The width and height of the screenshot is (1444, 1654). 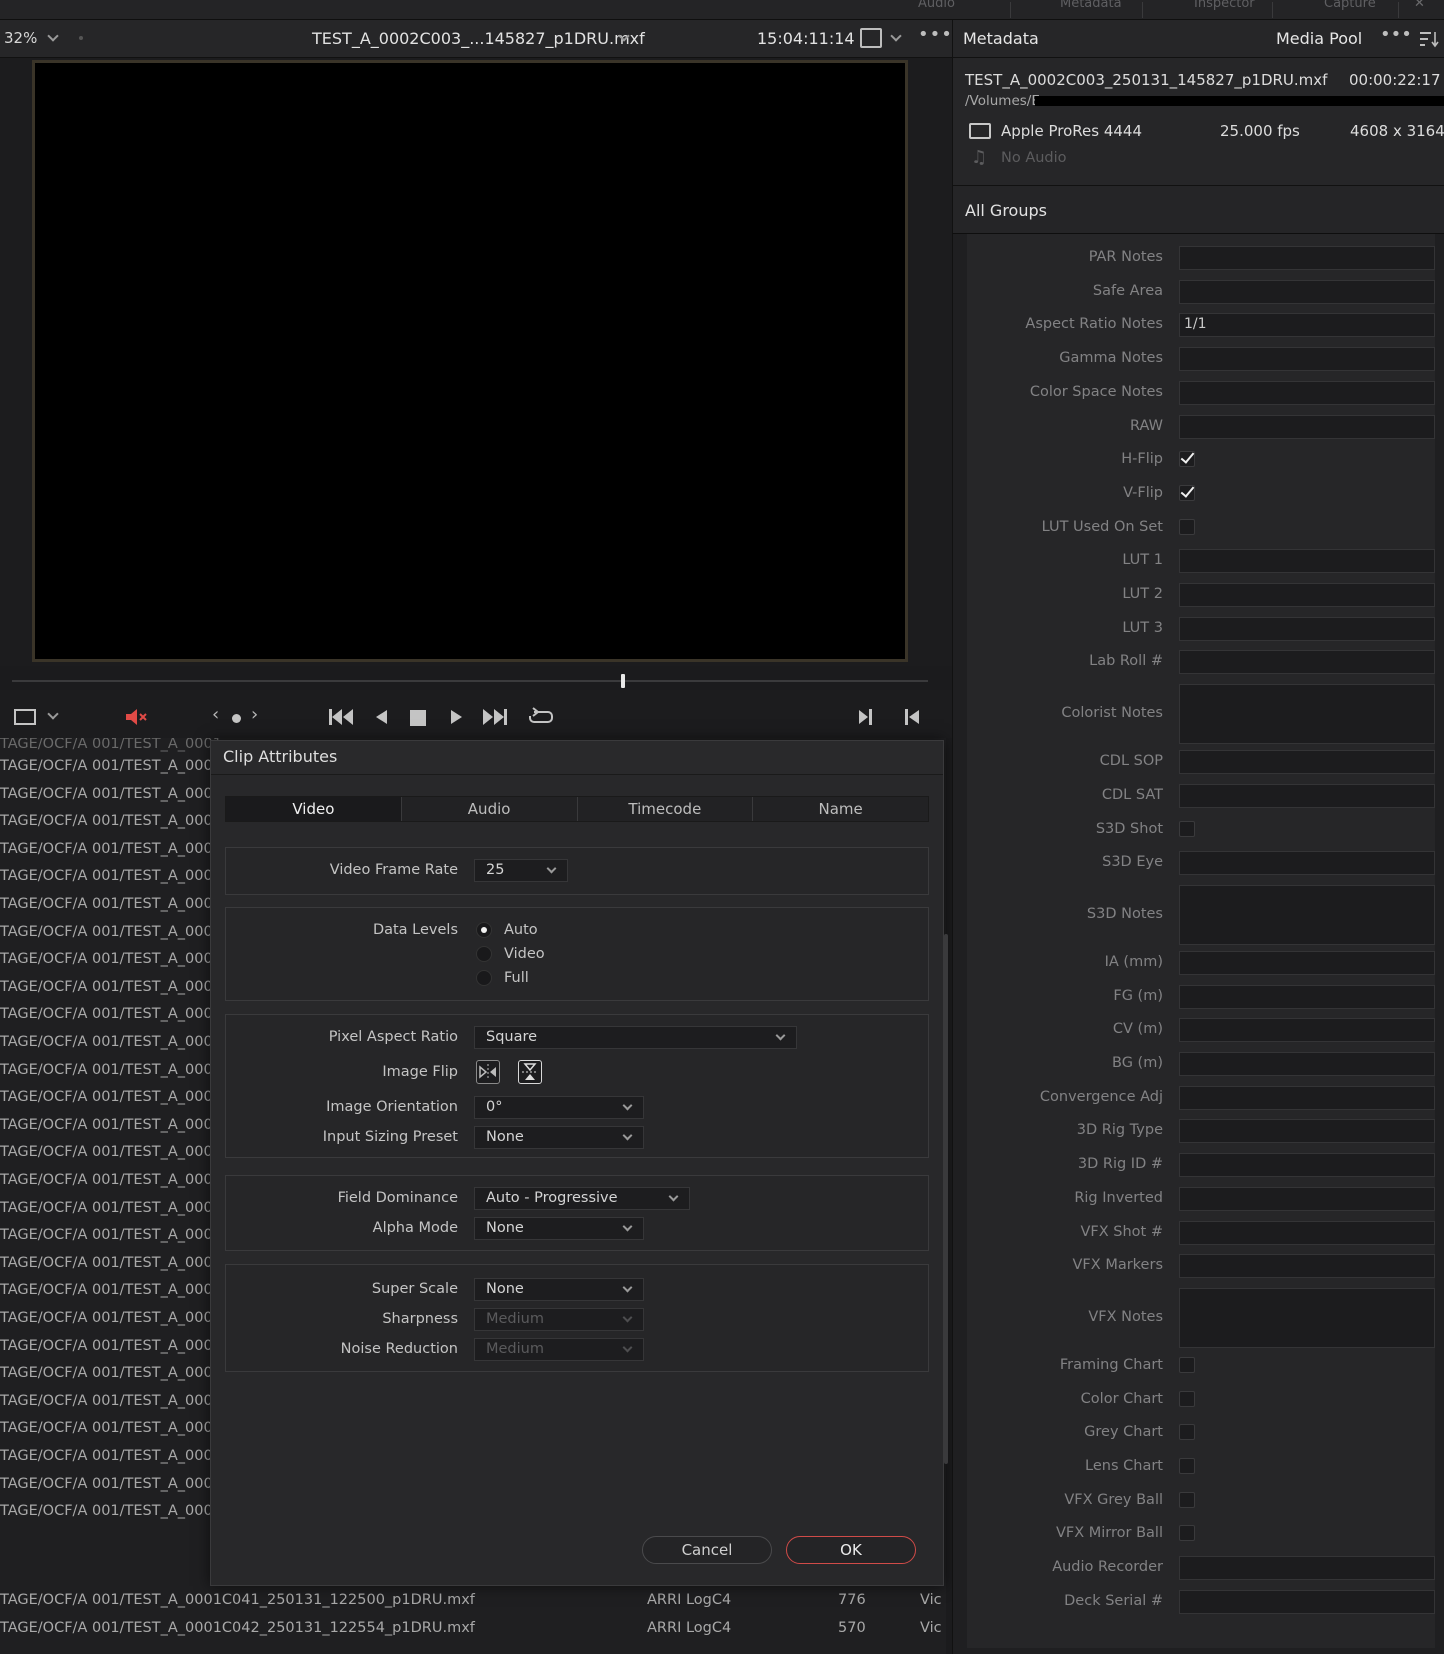 I want to click on metadata-row: CDL SAT, so click(x=1201, y=795).